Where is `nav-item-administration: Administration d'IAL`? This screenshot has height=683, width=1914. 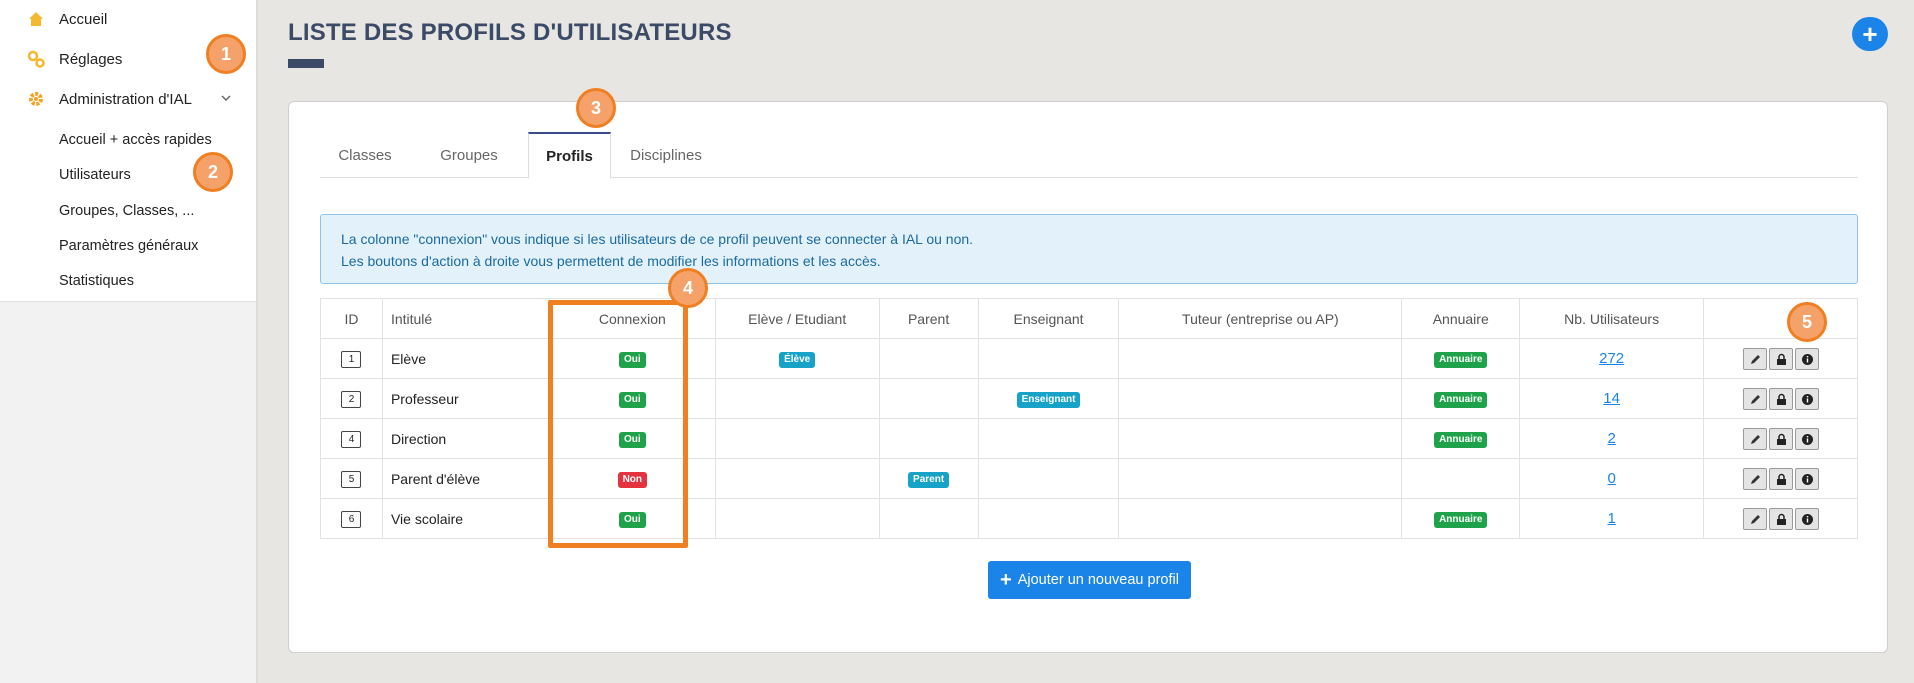 nav-item-administration: Administration d'IAL is located at coordinates (128, 99).